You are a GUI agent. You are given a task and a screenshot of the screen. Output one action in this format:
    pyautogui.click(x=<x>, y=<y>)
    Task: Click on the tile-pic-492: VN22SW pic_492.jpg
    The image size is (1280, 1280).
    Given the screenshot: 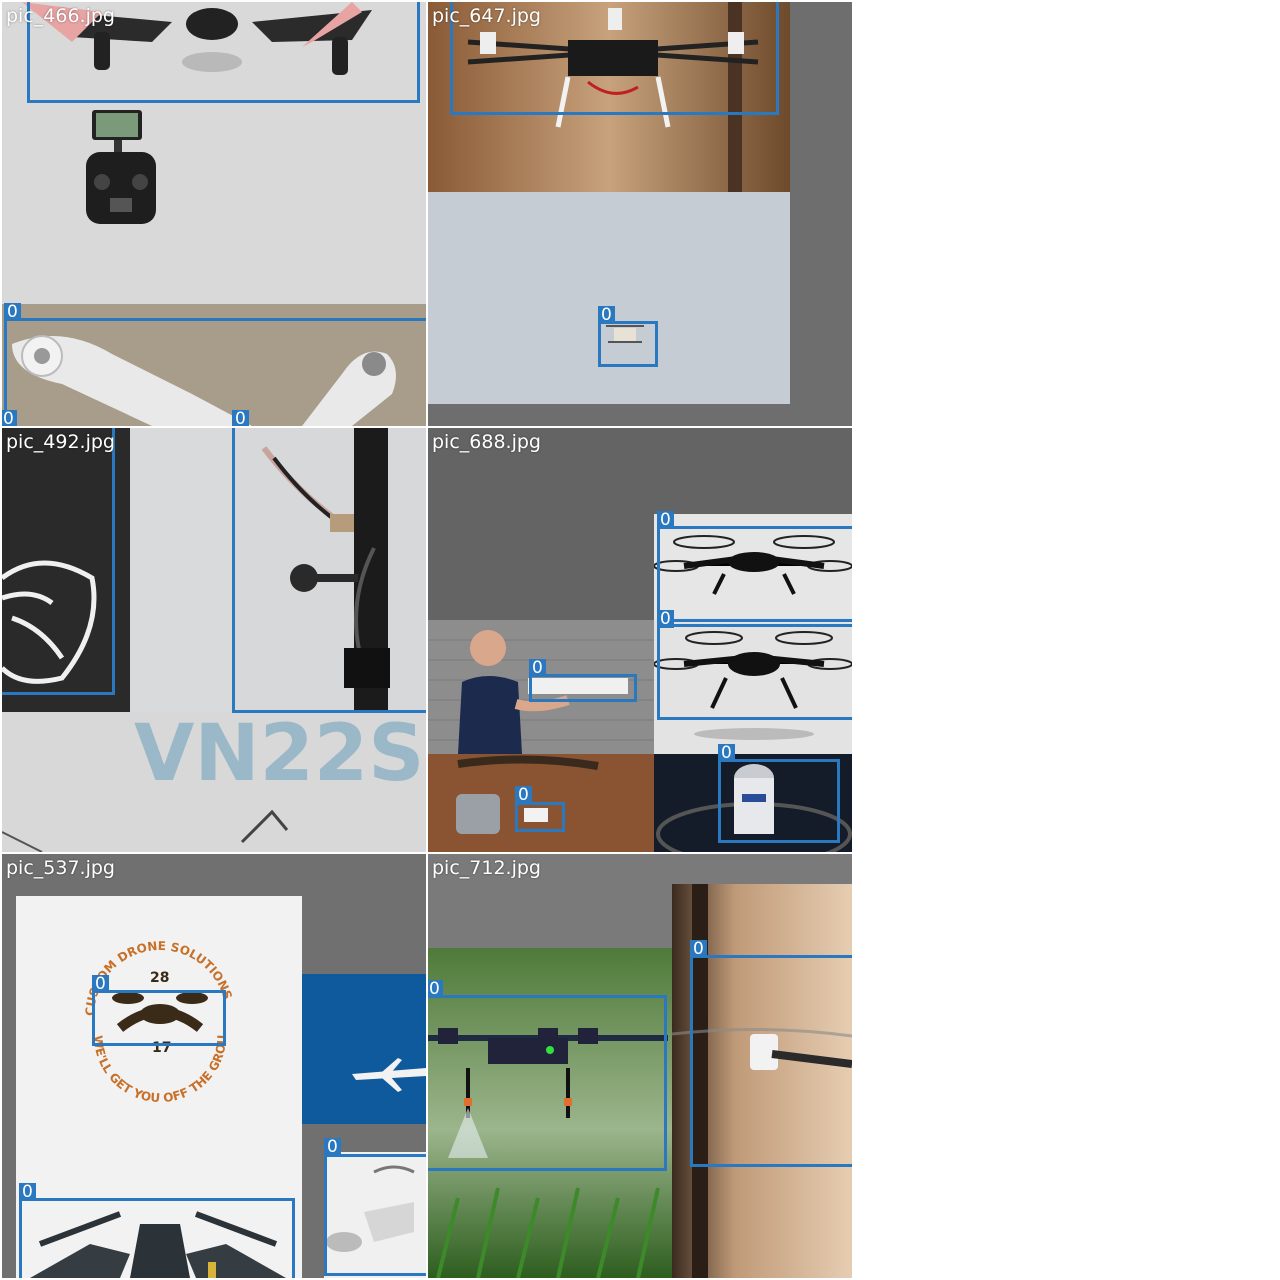 What is the action you would take?
    pyautogui.click(x=214, y=640)
    